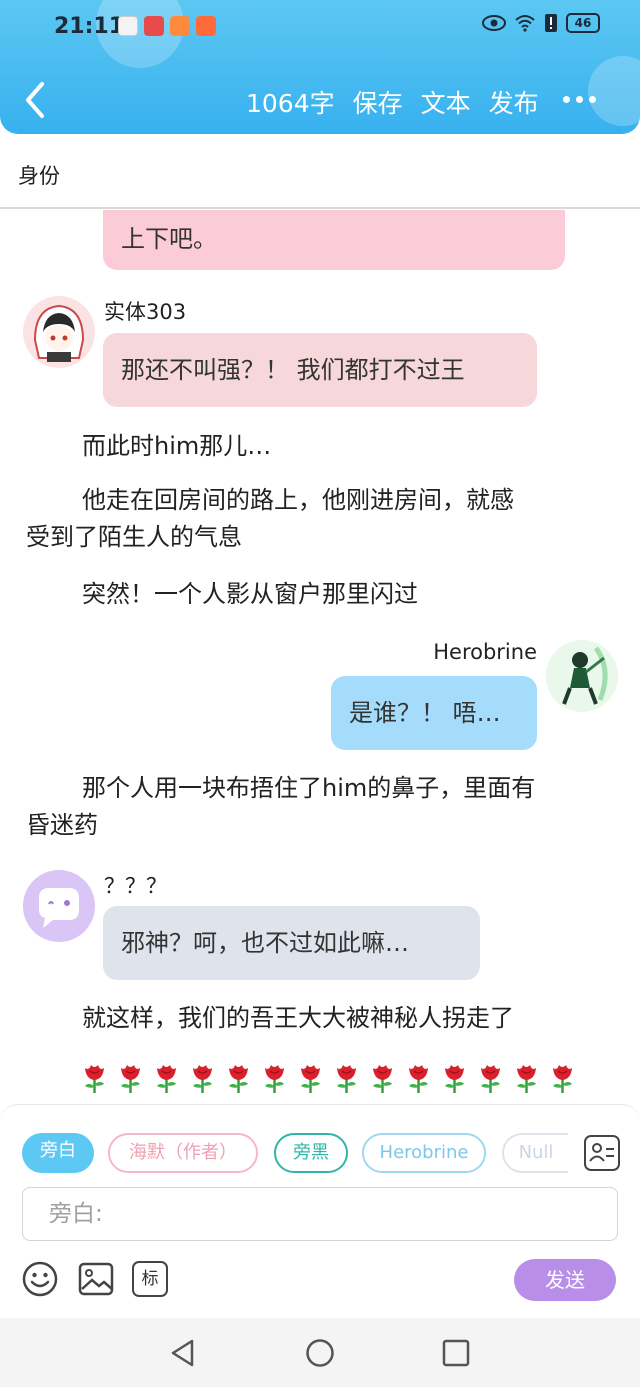 Image resolution: width=640 pixels, height=1387 pixels. Describe the element at coordinates (35, 100) in the screenshot. I see `back-arrow-icon` at that location.